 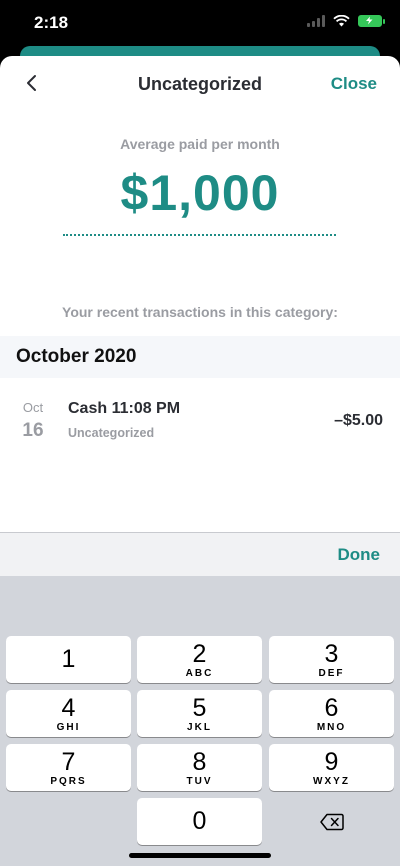 I want to click on key-3: 3 DEF, so click(x=331, y=659).